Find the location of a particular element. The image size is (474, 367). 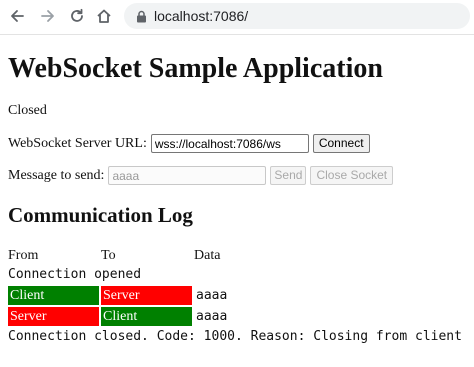

server-url-row: WebSocket Server URL: Connect is located at coordinates (189, 143).